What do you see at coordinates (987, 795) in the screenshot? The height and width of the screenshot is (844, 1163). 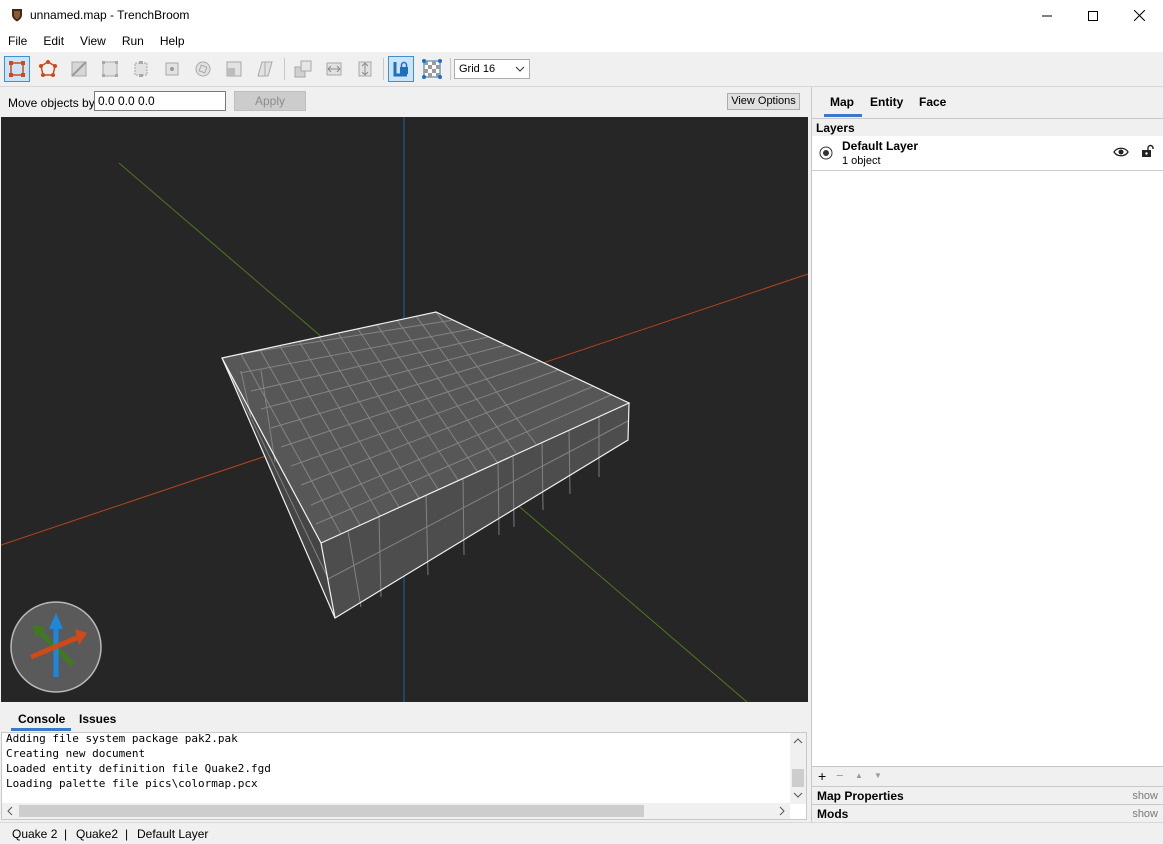 I see `map-properties-section: Map Properties show` at bounding box center [987, 795].